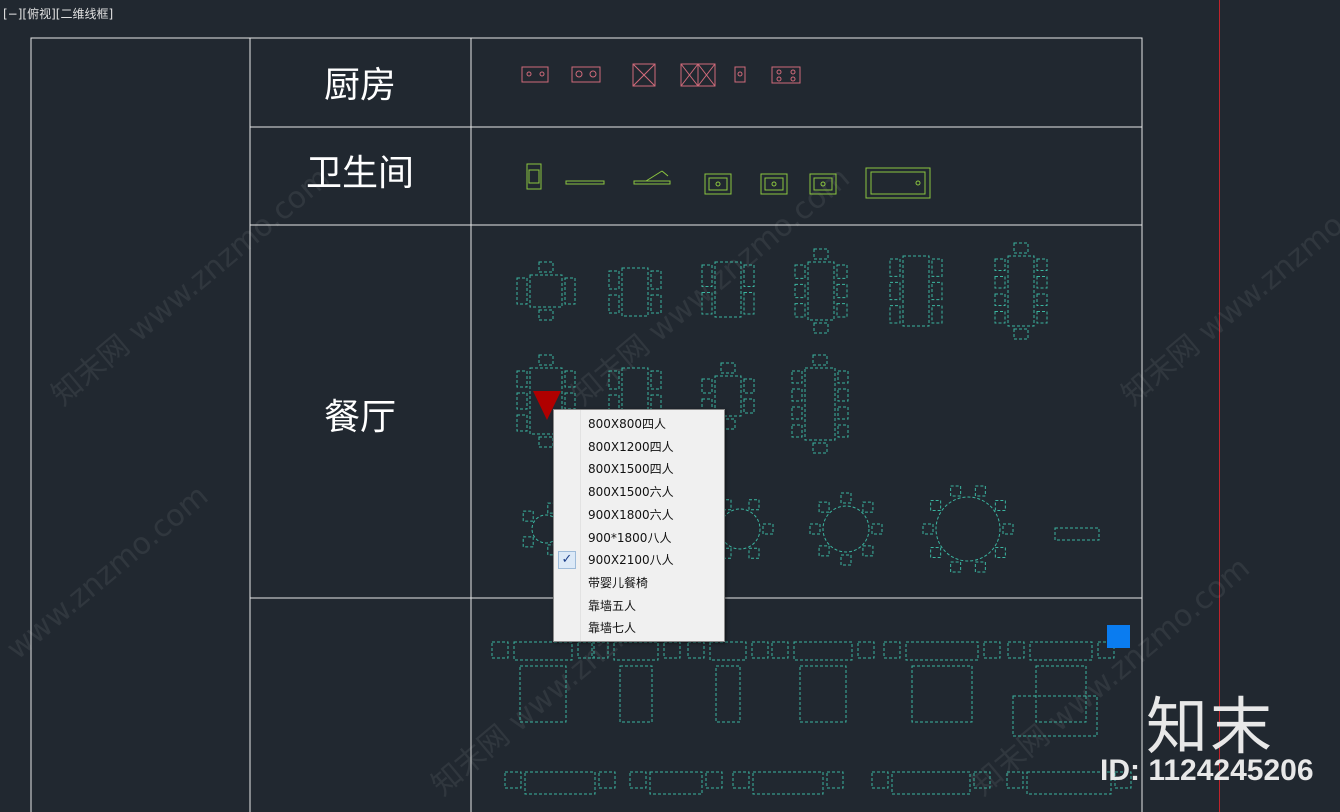 The width and height of the screenshot is (1340, 812). I want to click on watermark-brand: 知末, so click(1210, 726).